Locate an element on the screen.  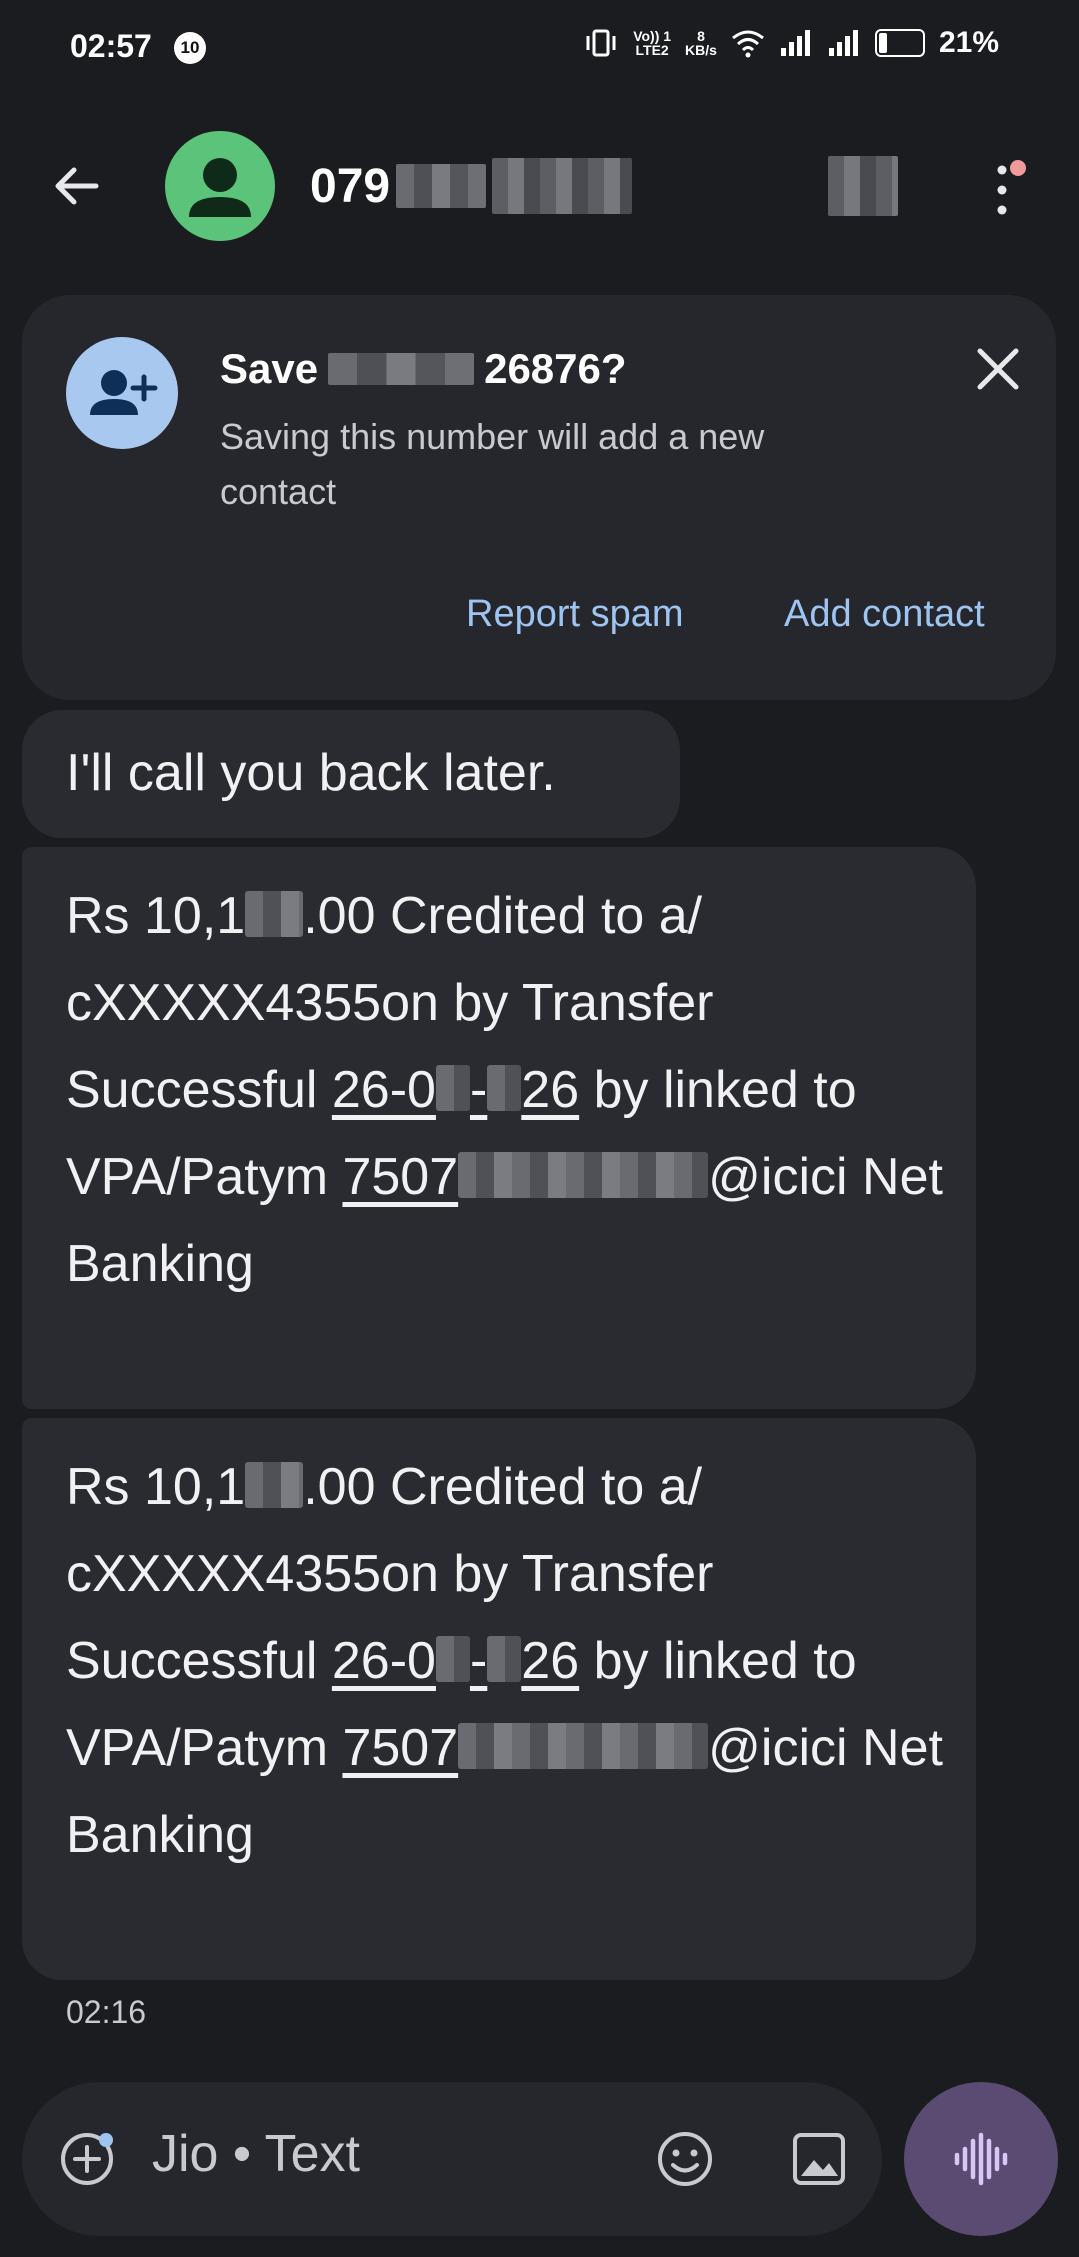
call-button is located at coordinates (864, 186).